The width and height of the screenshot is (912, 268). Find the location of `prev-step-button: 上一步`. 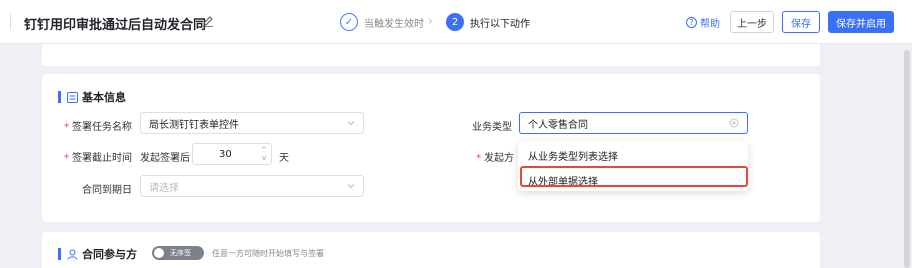

prev-step-button: 上一步 is located at coordinates (752, 22).